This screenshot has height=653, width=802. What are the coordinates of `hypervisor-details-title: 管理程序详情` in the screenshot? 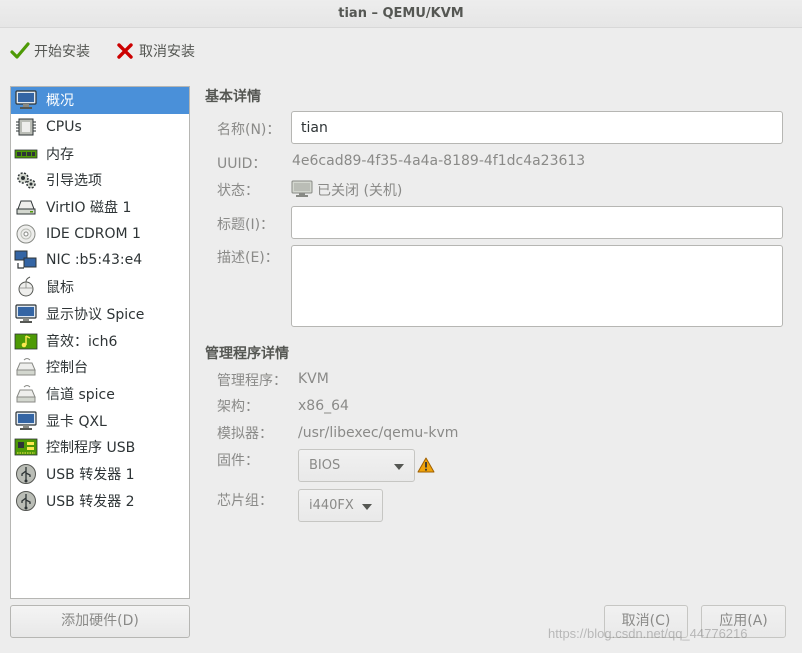 It's located at (247, 354).